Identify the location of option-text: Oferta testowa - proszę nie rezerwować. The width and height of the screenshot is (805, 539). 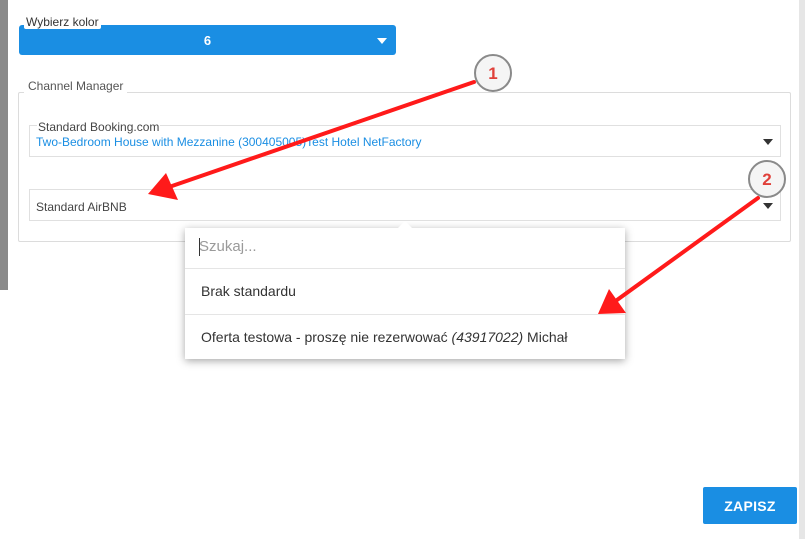
(326, 337).